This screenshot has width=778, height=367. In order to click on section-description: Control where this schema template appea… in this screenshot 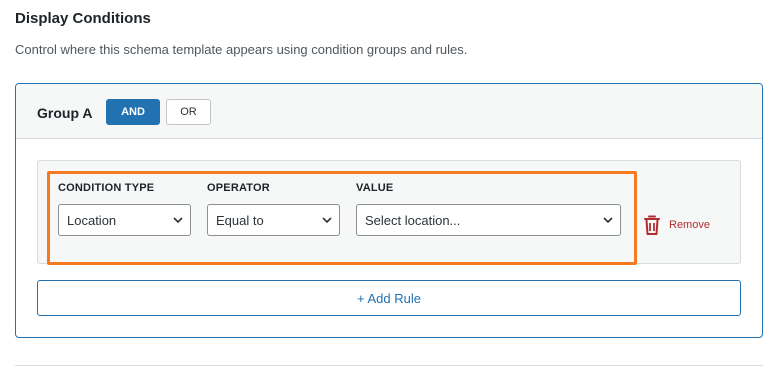, I will do `click(241, 49)`.